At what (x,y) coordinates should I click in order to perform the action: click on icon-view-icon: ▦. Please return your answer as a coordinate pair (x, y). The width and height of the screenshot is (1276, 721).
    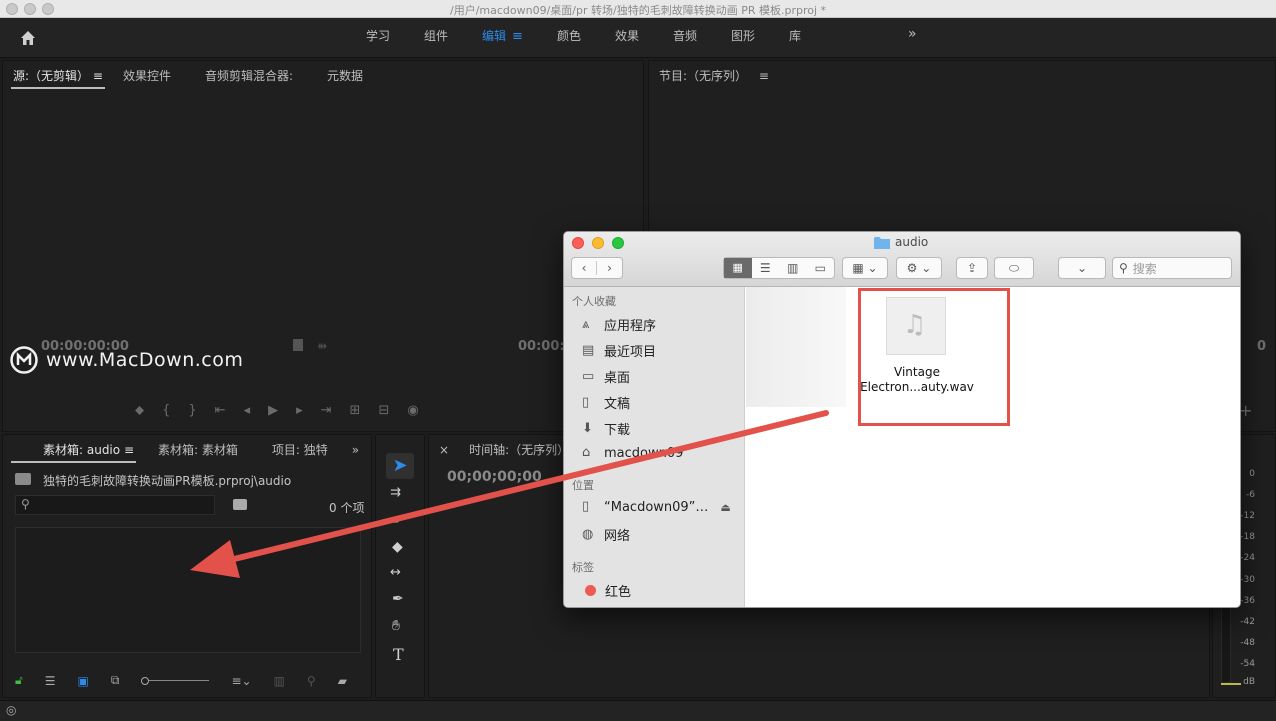
    Looking at the image, I should click on (738, 268).